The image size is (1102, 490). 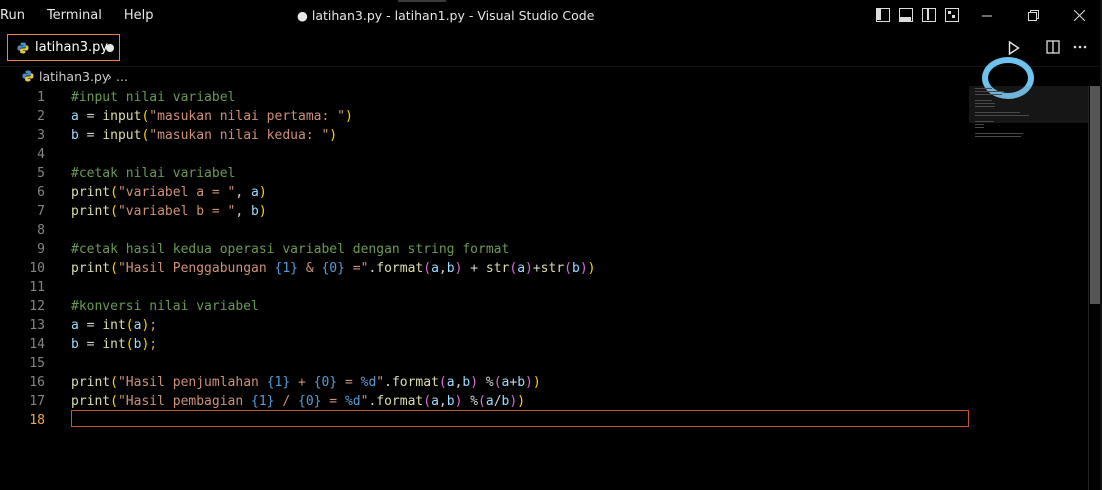 I want to click on code-line: 8, so click(x=485, y=230).